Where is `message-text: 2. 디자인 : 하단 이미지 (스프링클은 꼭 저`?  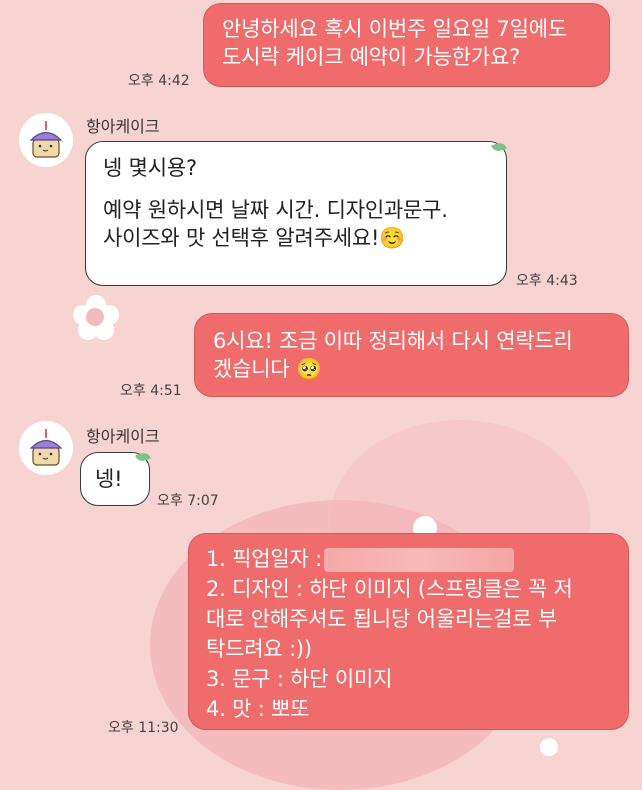 message-text: 2. 디자인 : 하단 이미지 (스프링클은 꼭 저 is located at coordinates (389, 589).